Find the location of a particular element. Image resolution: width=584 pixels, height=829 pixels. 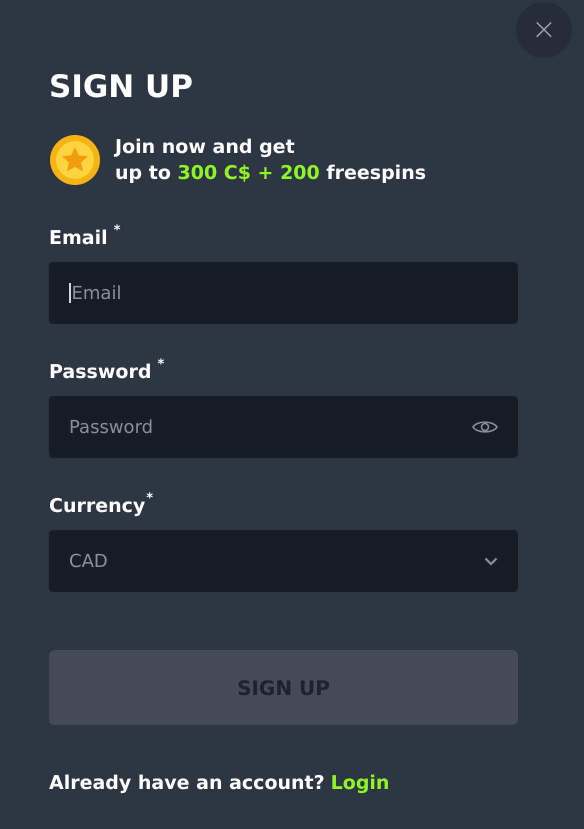

eye-icon is located at coordinates (485, 427).